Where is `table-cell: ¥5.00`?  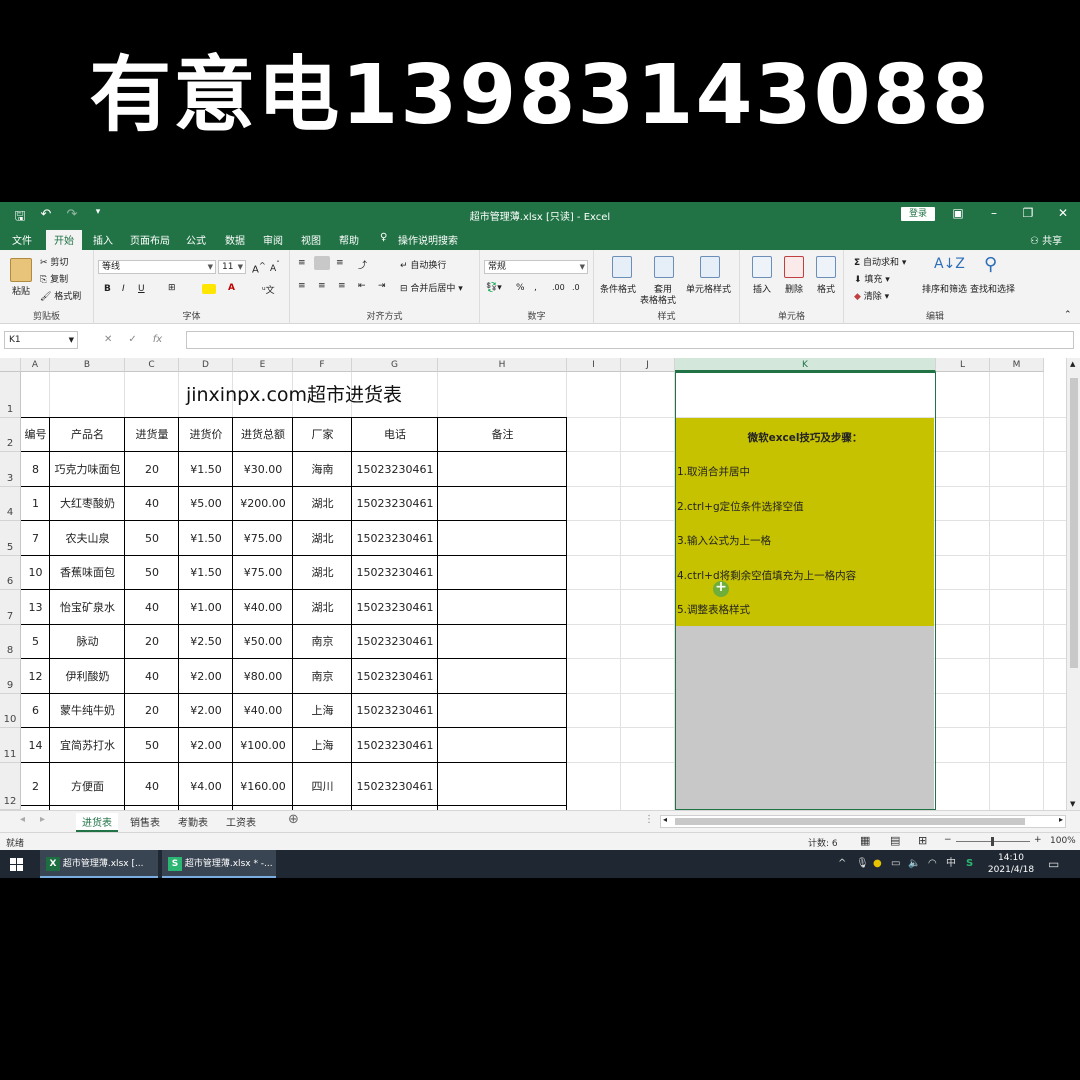 table-cell: ¥5.00 is located at coordinates (206, 504).